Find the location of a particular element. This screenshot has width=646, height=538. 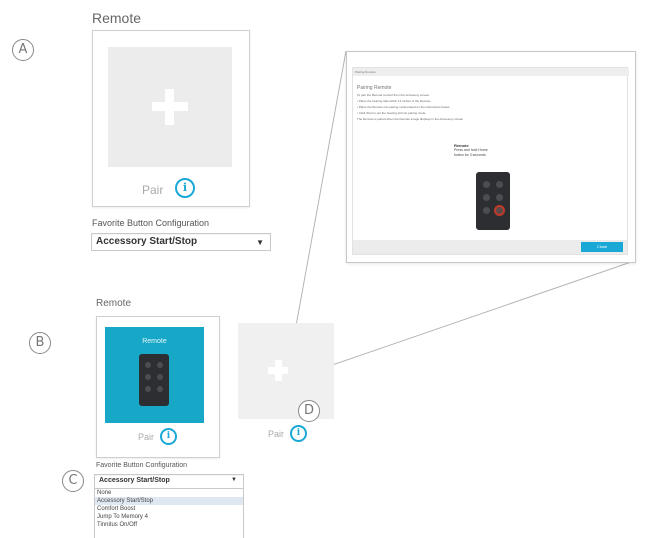

favorite-button-select-b: Accessory Start/Stop ▼ is located at coordinates (169, 481).